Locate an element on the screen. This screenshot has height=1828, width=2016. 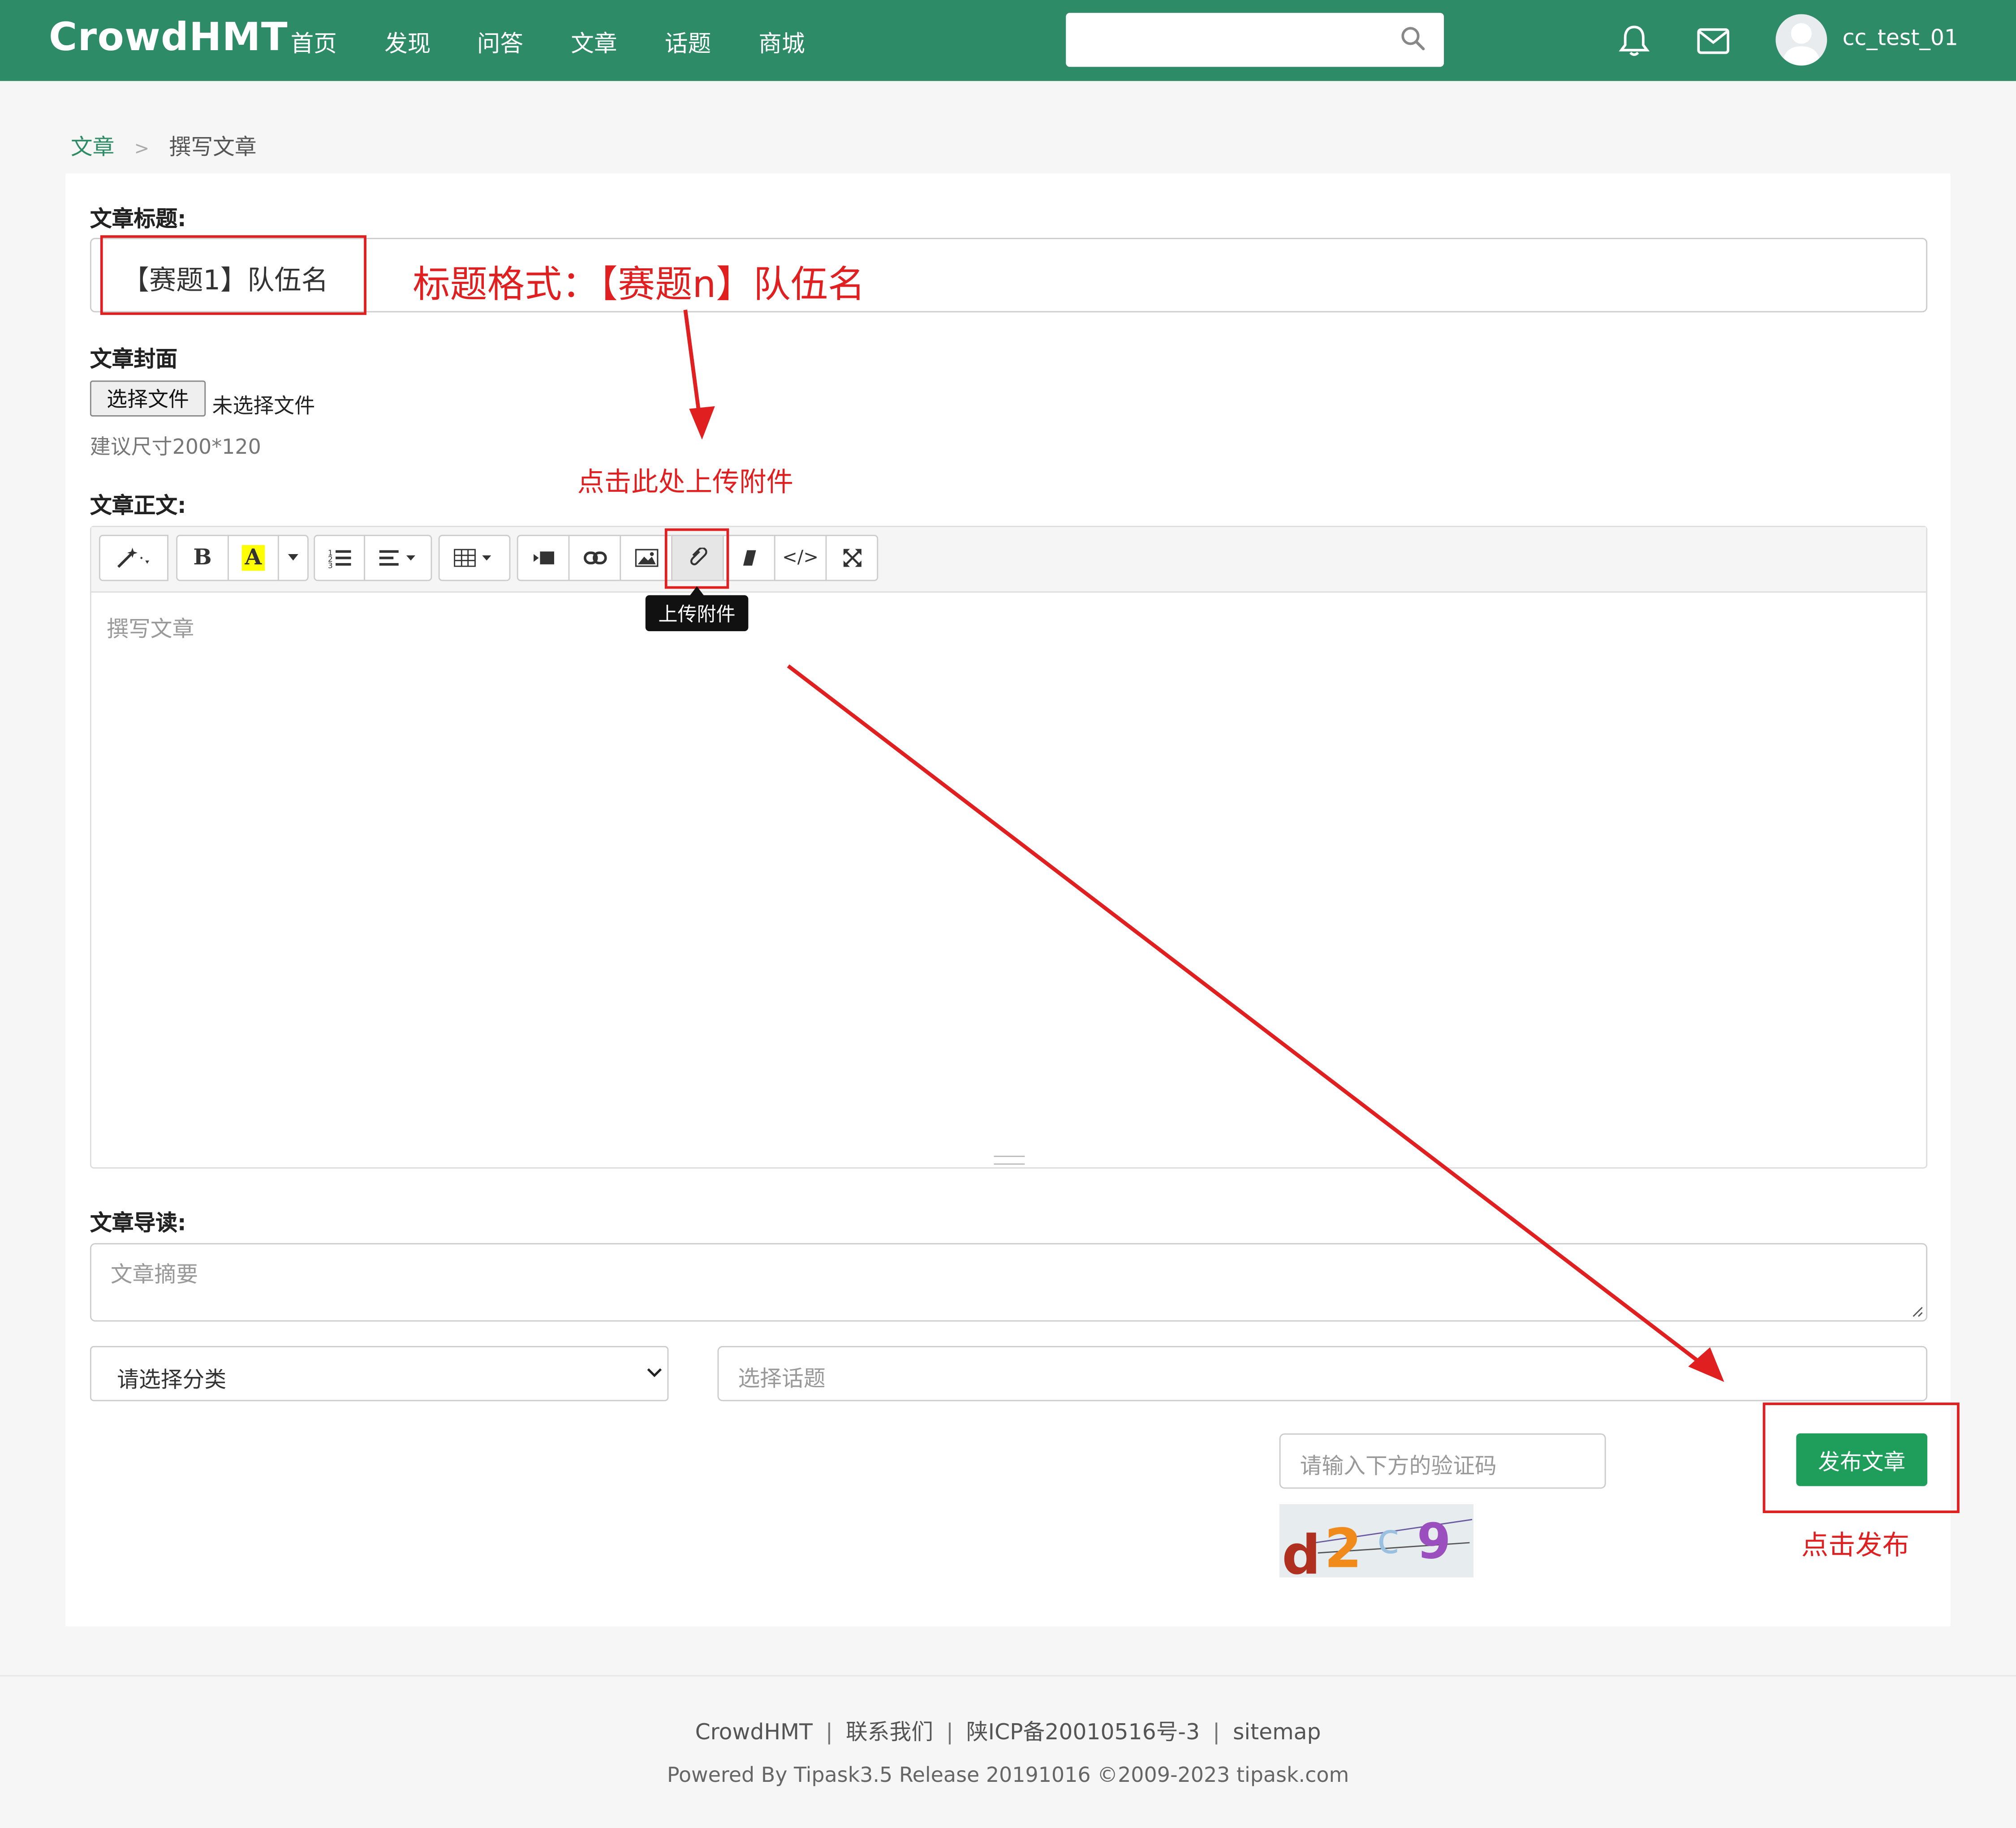
footer-links: CrowdHMT | 联系我们 | 陕ICP备20010516号-3 | sitemap is located at coordinates (1008, 1733).